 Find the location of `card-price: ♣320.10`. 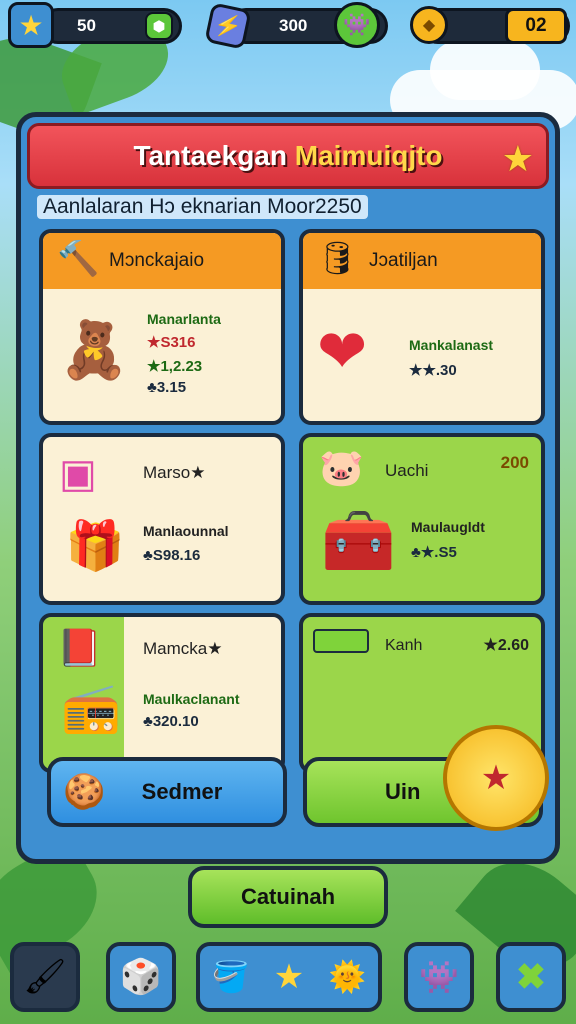

card-price: ♣320.10 is located at coordinates (171, 721).